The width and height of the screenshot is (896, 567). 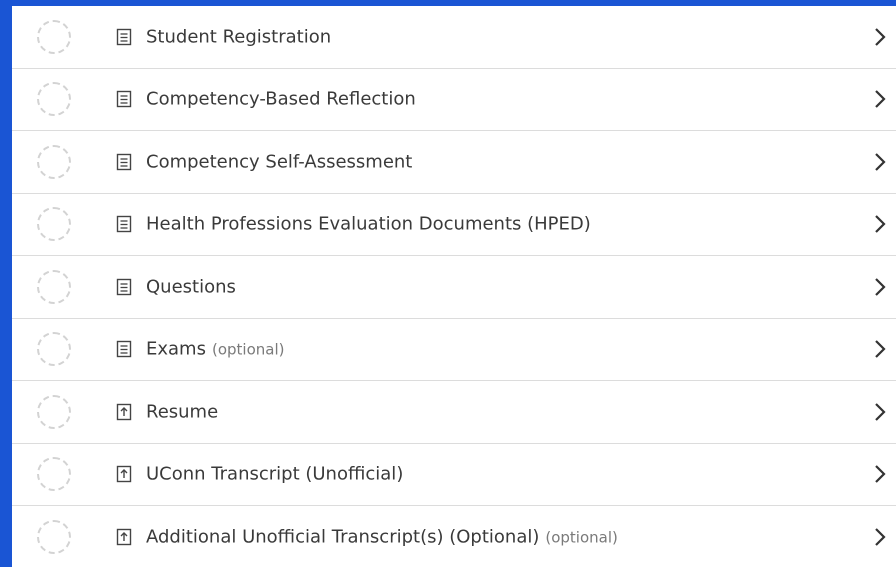 I want to click on list-item-competency-based-reflection: Competency-Based Reflection, so click(x=454, y=100).